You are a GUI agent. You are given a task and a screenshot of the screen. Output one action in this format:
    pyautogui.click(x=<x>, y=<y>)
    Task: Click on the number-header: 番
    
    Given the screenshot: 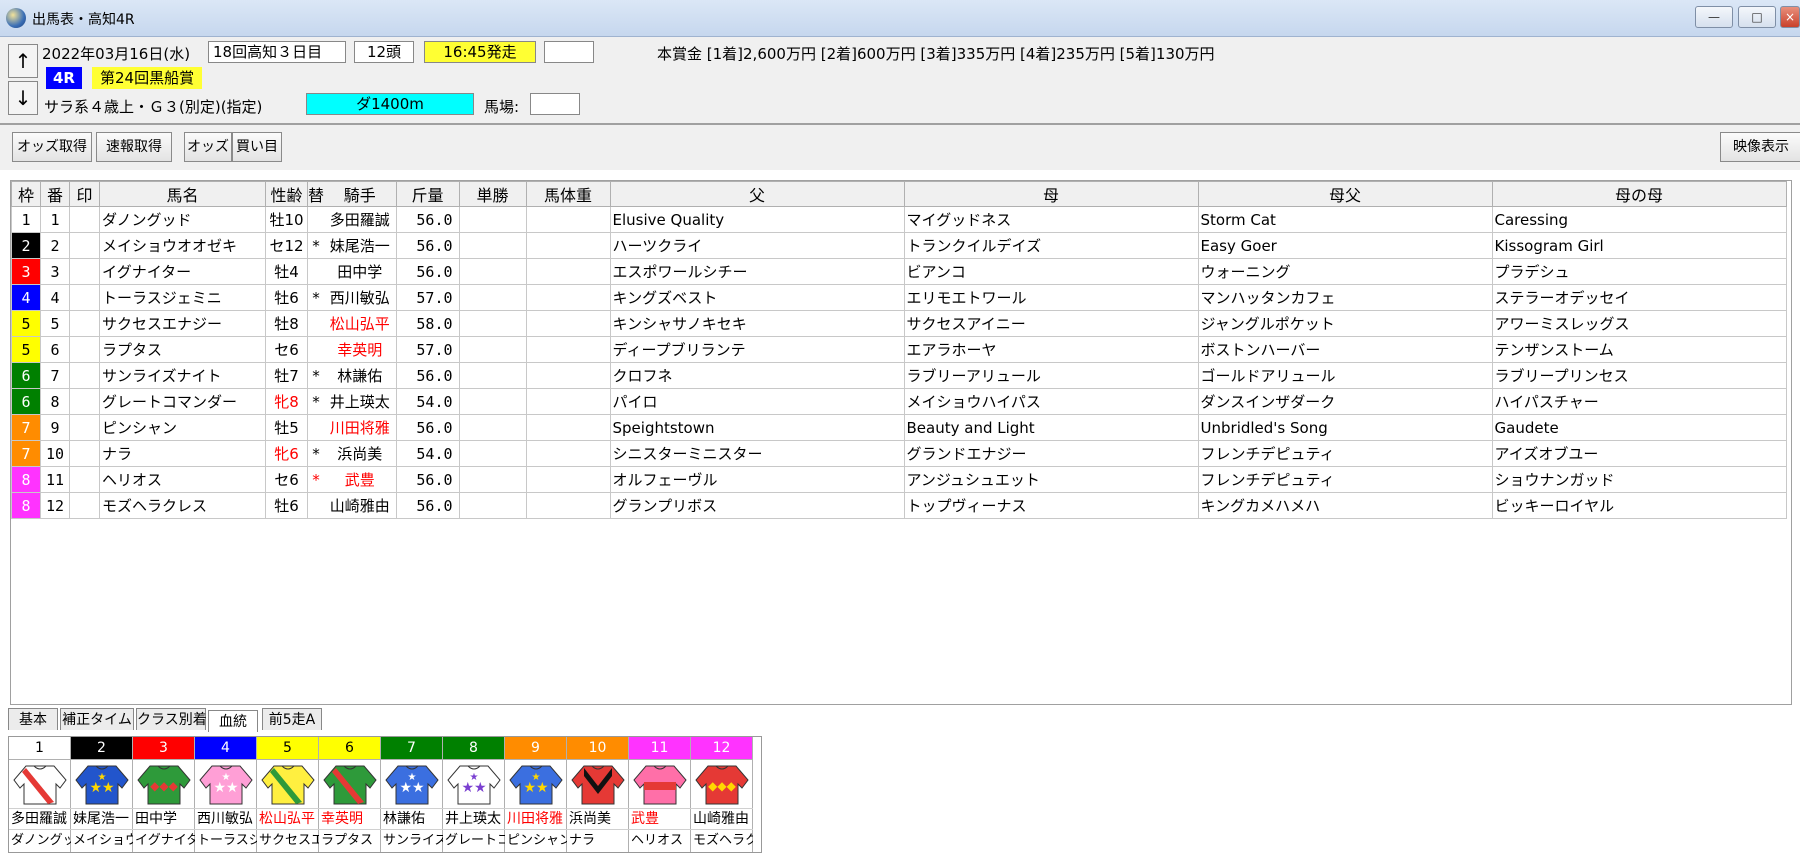 What is the action you would take?
    pyautogui.click(x=55, y=194)
    